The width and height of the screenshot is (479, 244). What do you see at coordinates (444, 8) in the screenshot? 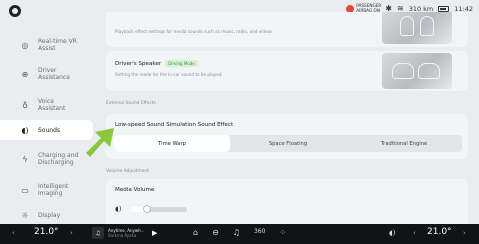
I see `battery-icon` at bounding box center [444, 8].